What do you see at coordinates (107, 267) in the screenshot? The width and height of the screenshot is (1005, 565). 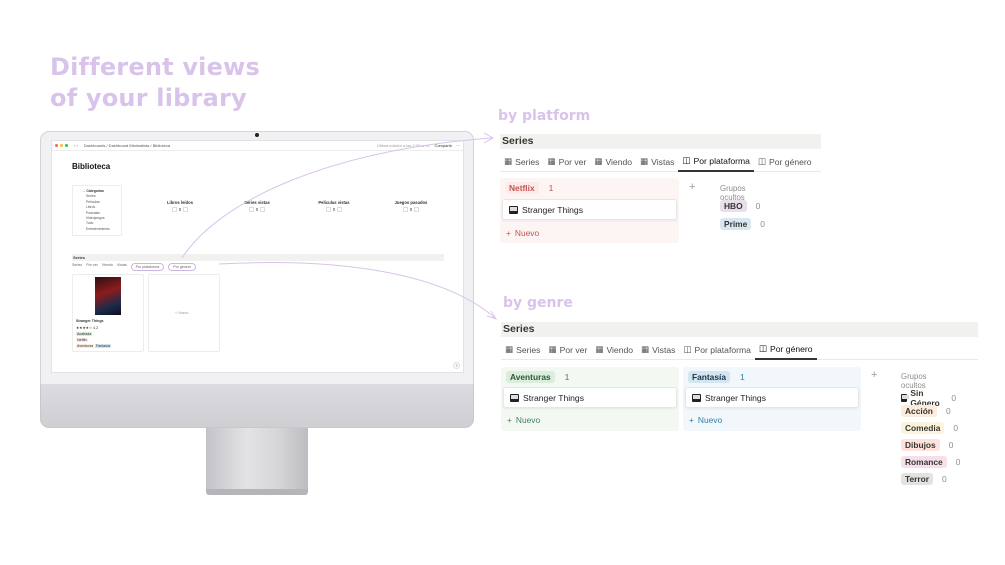 I see `tab-viendo: Viendo` at bounding box center [107, 267].